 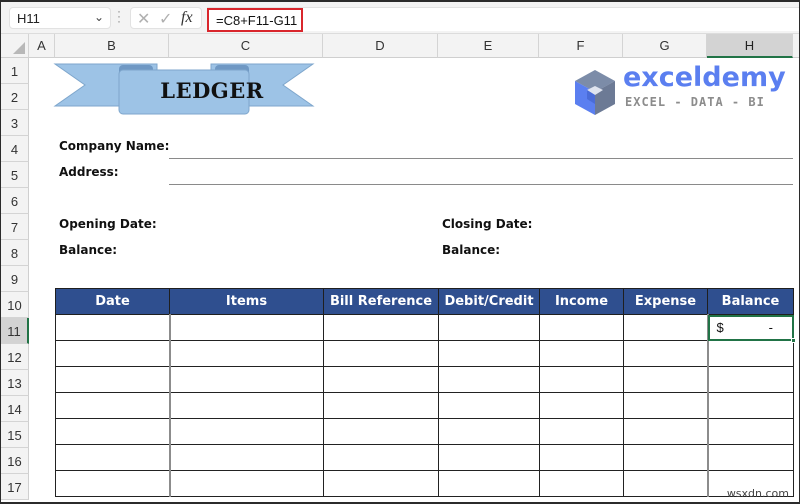 What do you see at coordinates (187, 18) in the screenshot?
I see `insert-function-icon: fx` at bounding box center [187, 18].